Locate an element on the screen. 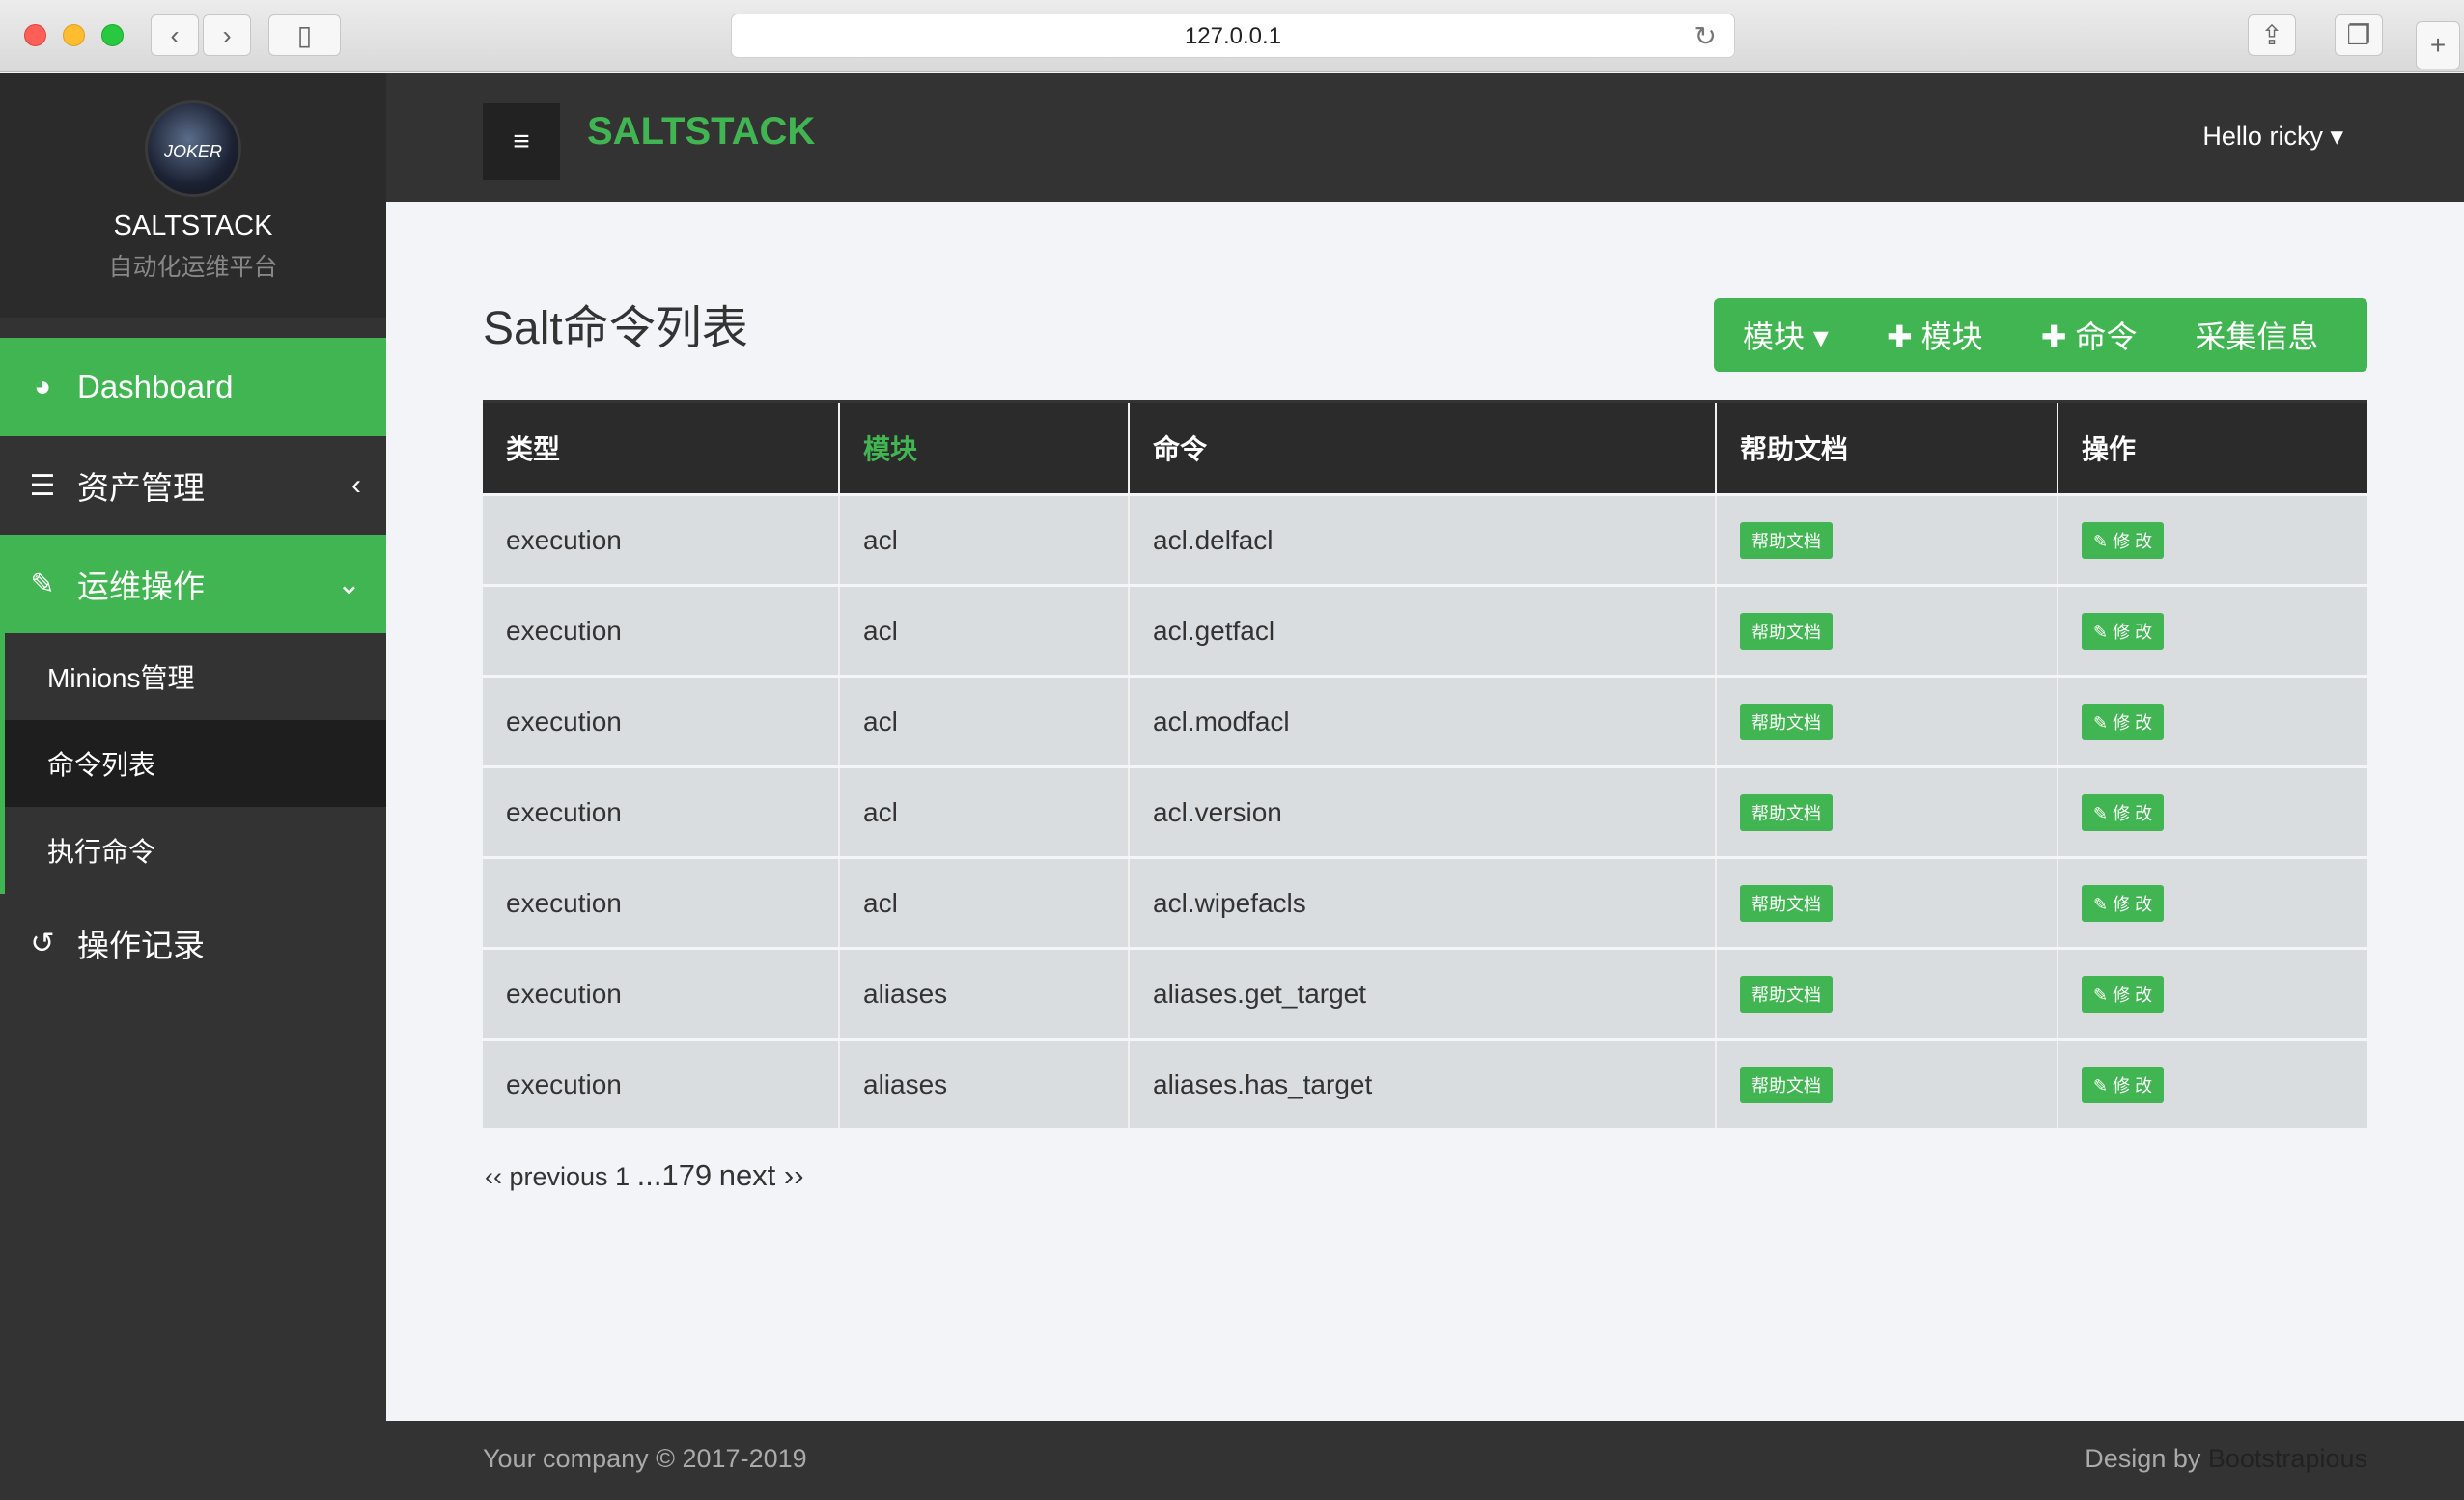 This screenshot has width=2464, height=1500. next-page-link: next ›› is located at coordinates (762, 1175).